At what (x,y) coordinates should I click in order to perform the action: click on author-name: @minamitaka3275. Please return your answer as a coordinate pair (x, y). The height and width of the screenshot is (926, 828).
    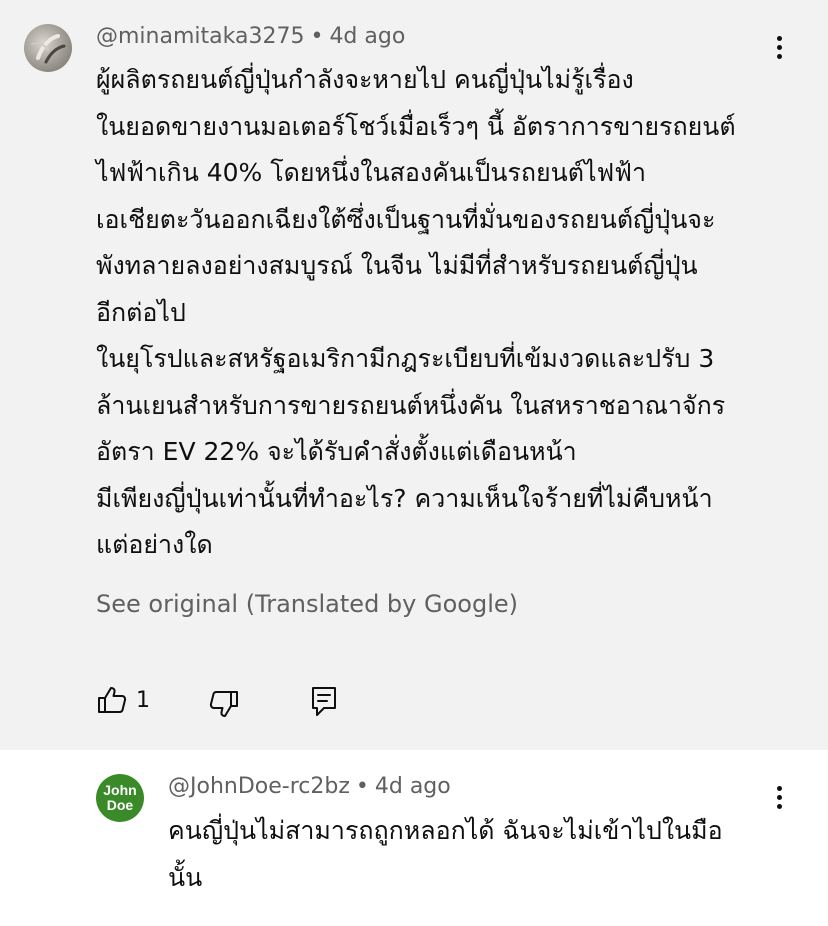
    Looking at the image, I should click on (200, 36).